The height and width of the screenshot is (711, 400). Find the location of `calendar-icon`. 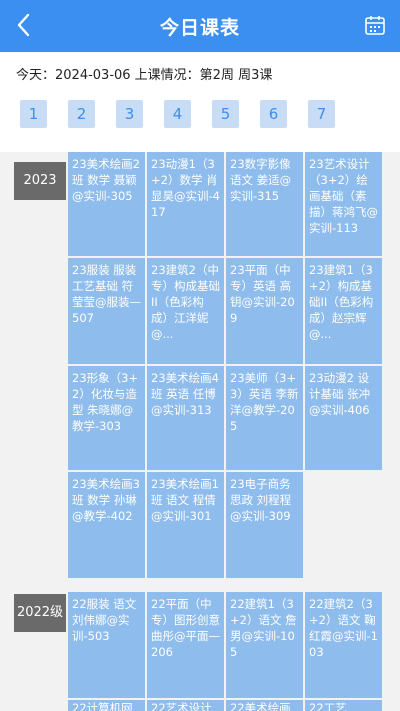

calendar-icon is located at coordinates (375, 25).